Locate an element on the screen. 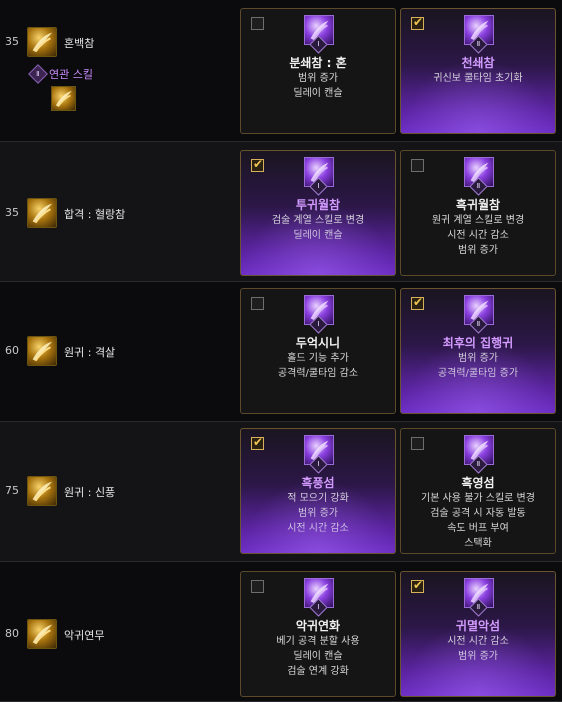 The width and height of the screenshot is (562, 702). awakening-option-card: Ⅰ 투귀월참검술 계열 스킬로 변경딜레이 캔슬 is located at coordinates (318, 213).